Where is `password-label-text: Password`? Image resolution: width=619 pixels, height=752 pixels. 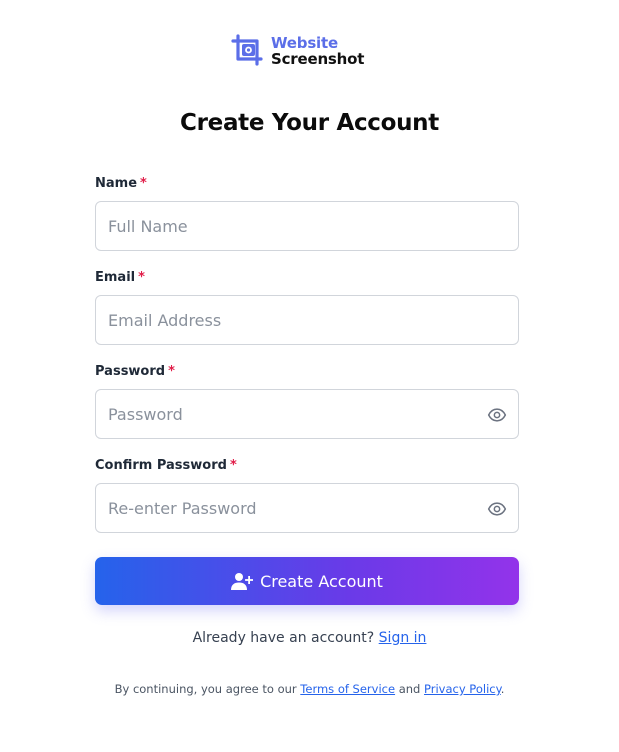 password-label-text: Password is located at coordinates (130, 371).